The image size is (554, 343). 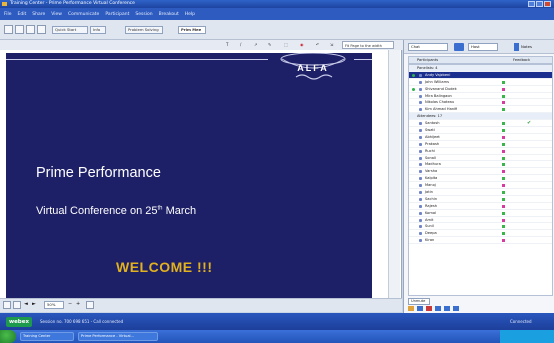 What do you see at coordinates (26, 304) in the screenshot?
I see `prev-page-icon: ◄` at bounding box center [26, 304].